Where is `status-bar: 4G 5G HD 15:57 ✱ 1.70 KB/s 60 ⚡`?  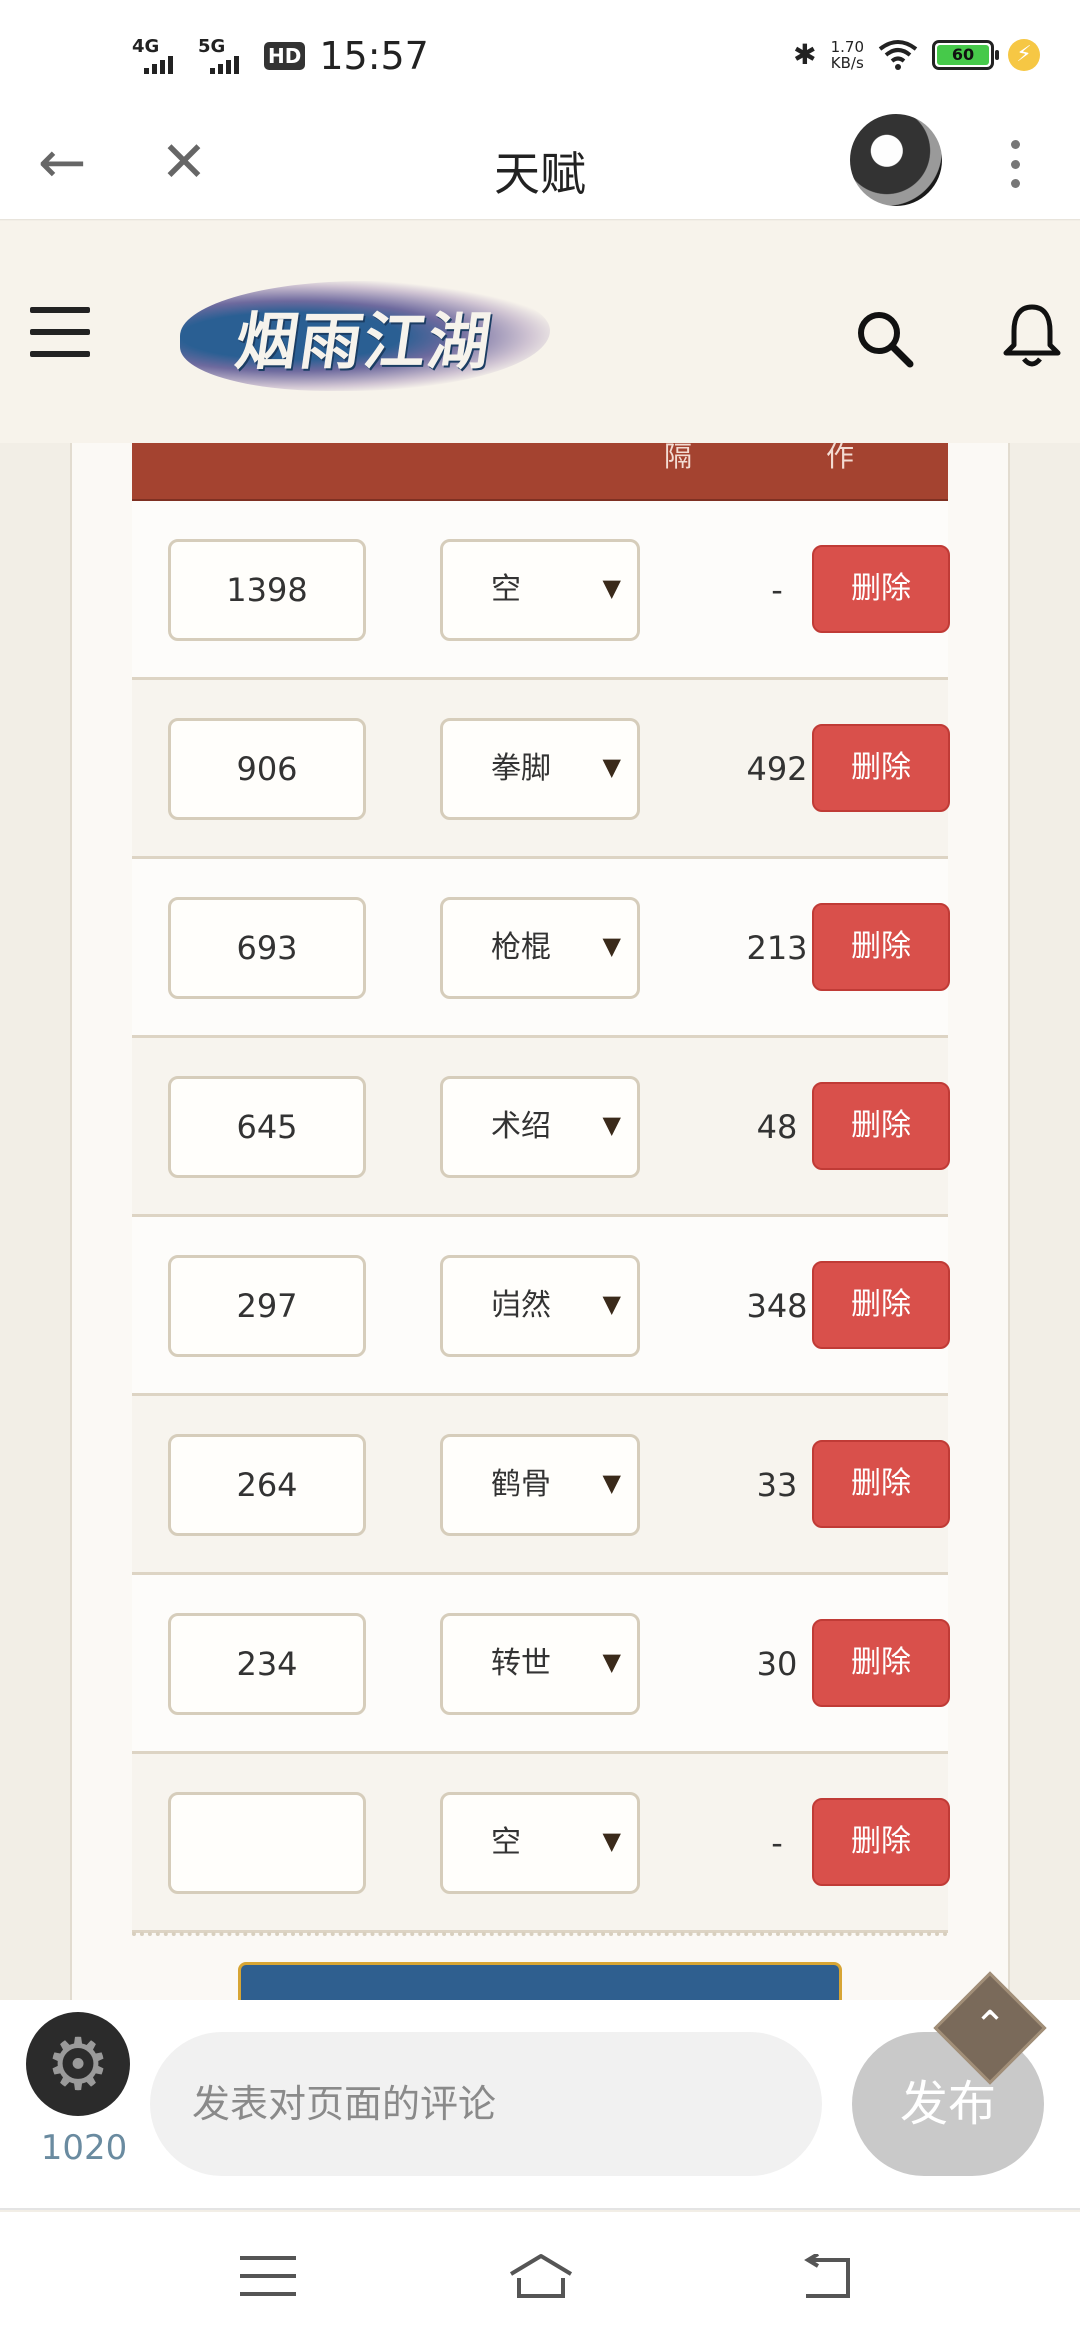
status-bar: 4G 5G HD 15:57 ✱ 1.70 KB/s 60 ⚡ is located at coordinates (540, 55).